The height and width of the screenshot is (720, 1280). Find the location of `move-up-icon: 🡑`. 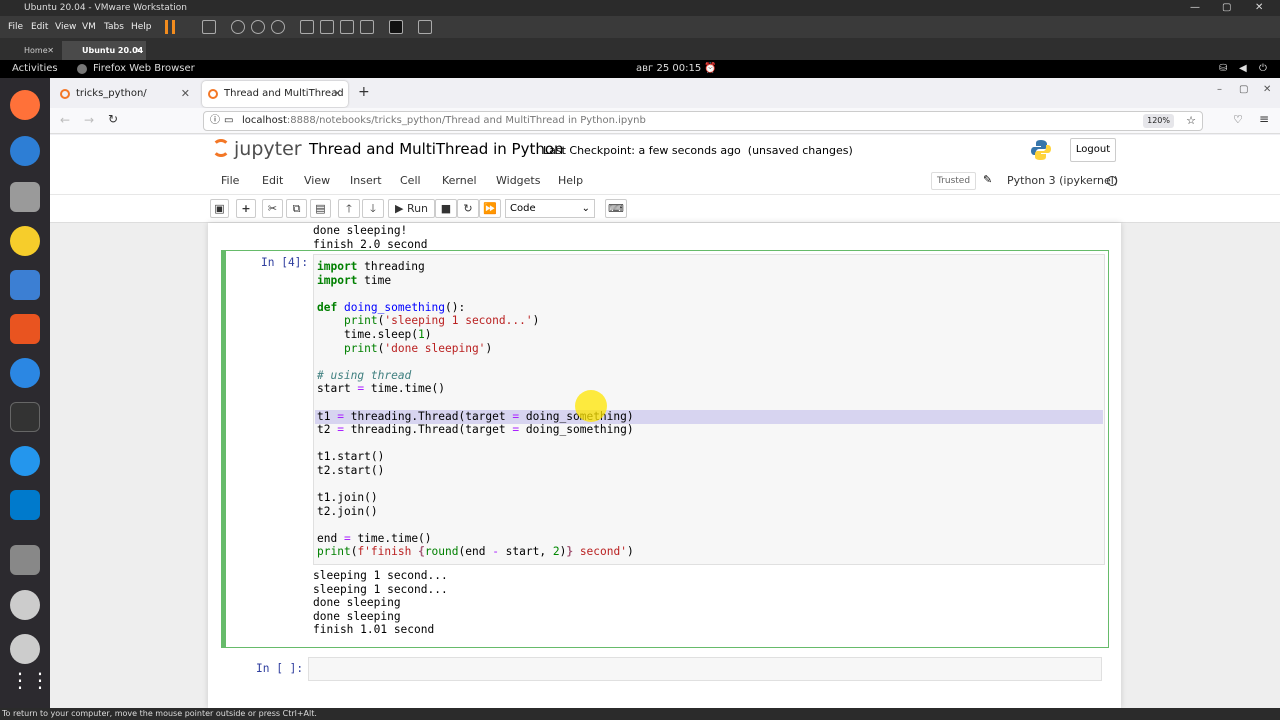

move-up-icon: 🡑 is located at coordinates (349, 208).